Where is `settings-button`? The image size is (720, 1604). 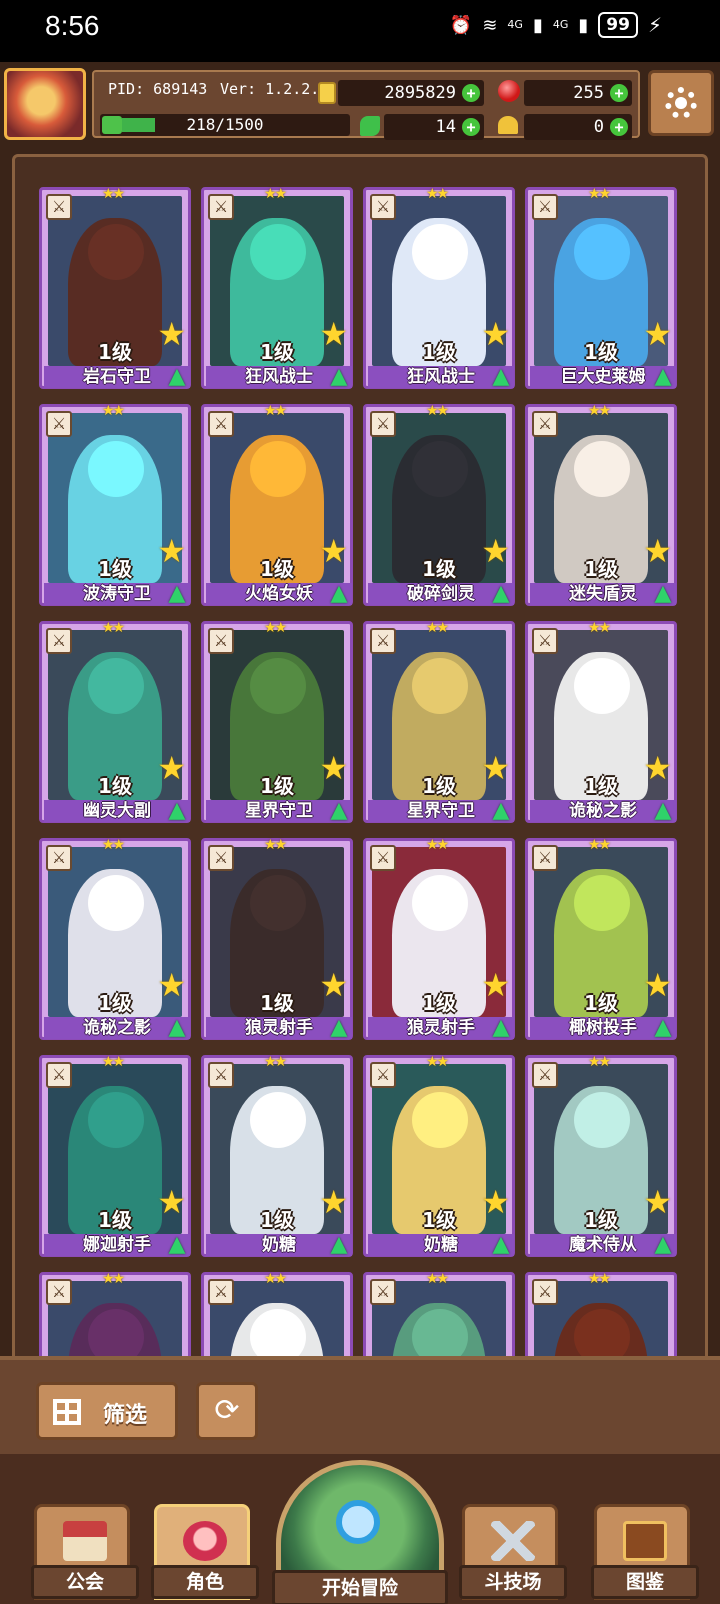
settings-button is located at coordinates (681, 103).